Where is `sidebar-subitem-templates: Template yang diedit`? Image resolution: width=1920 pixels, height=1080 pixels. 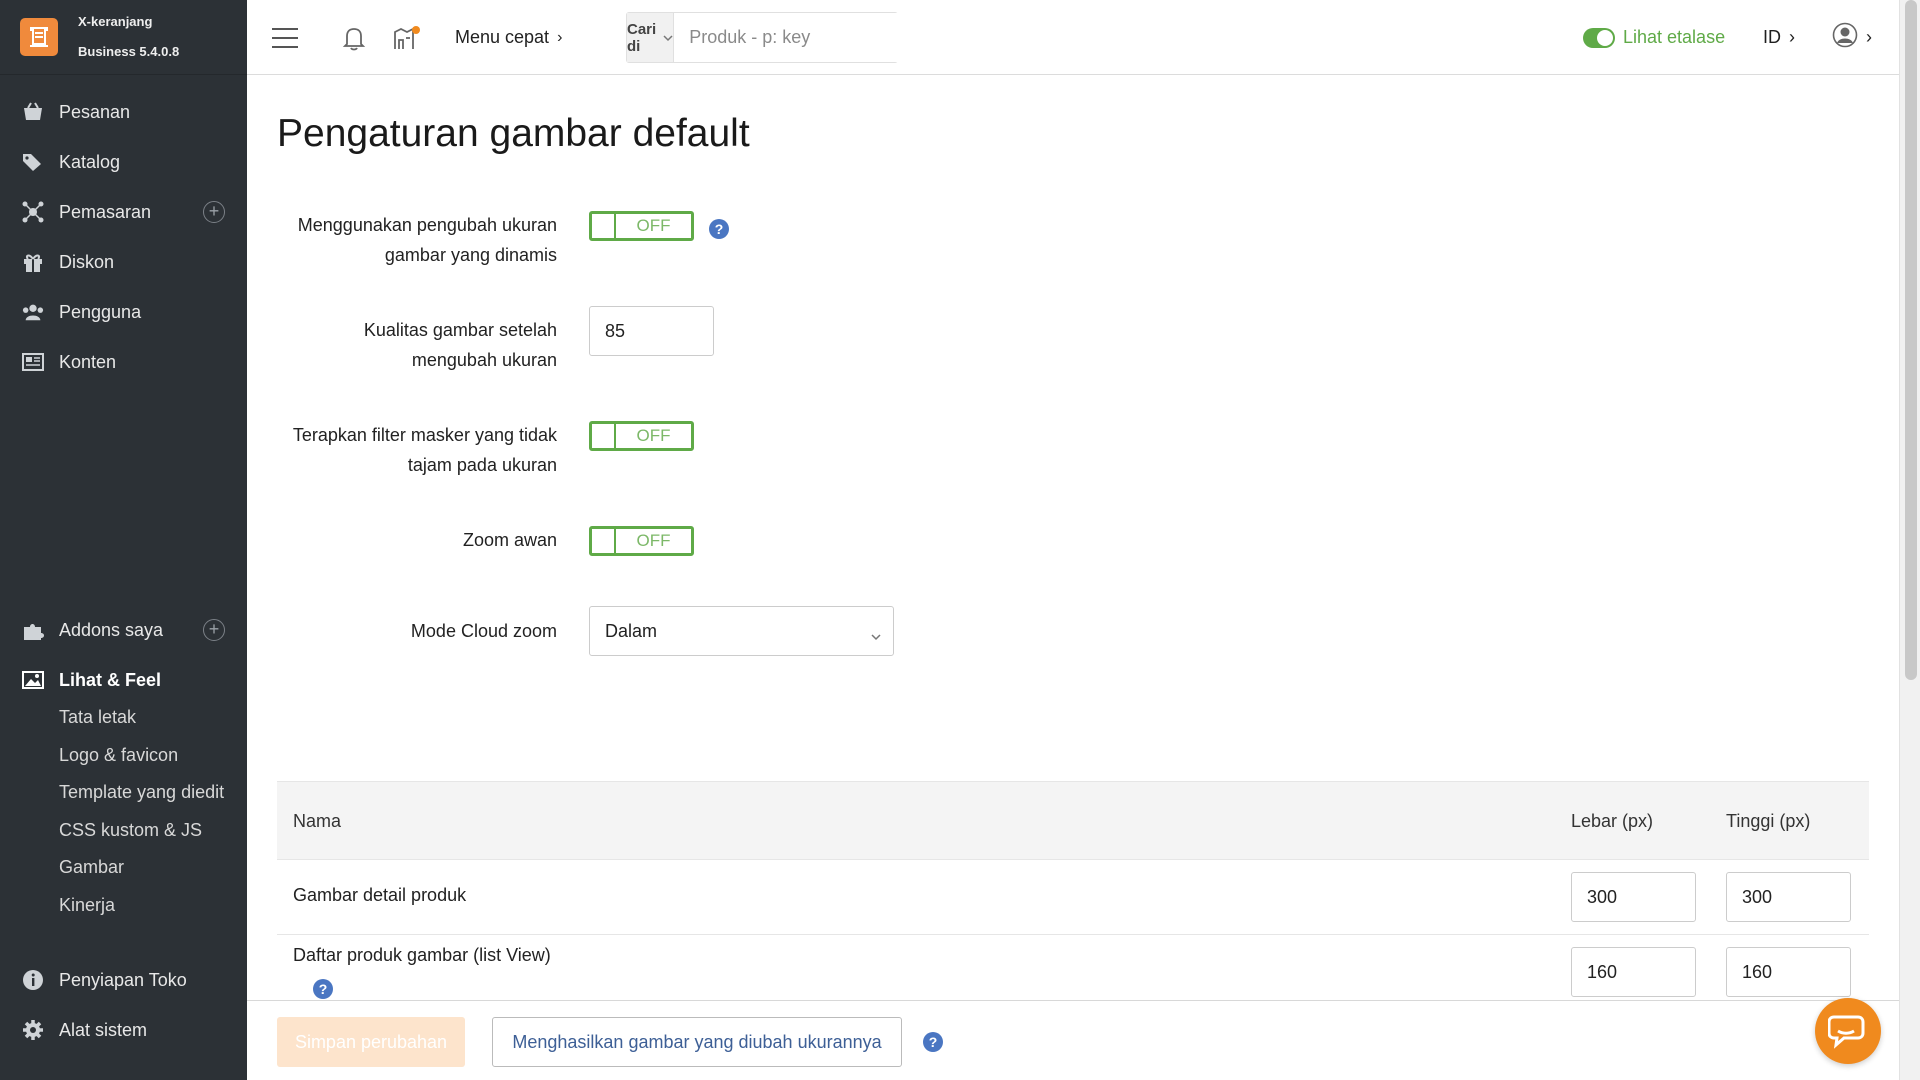 sidebar-subitem-templates: Template yang diedit is located at coordinates (141, 792).